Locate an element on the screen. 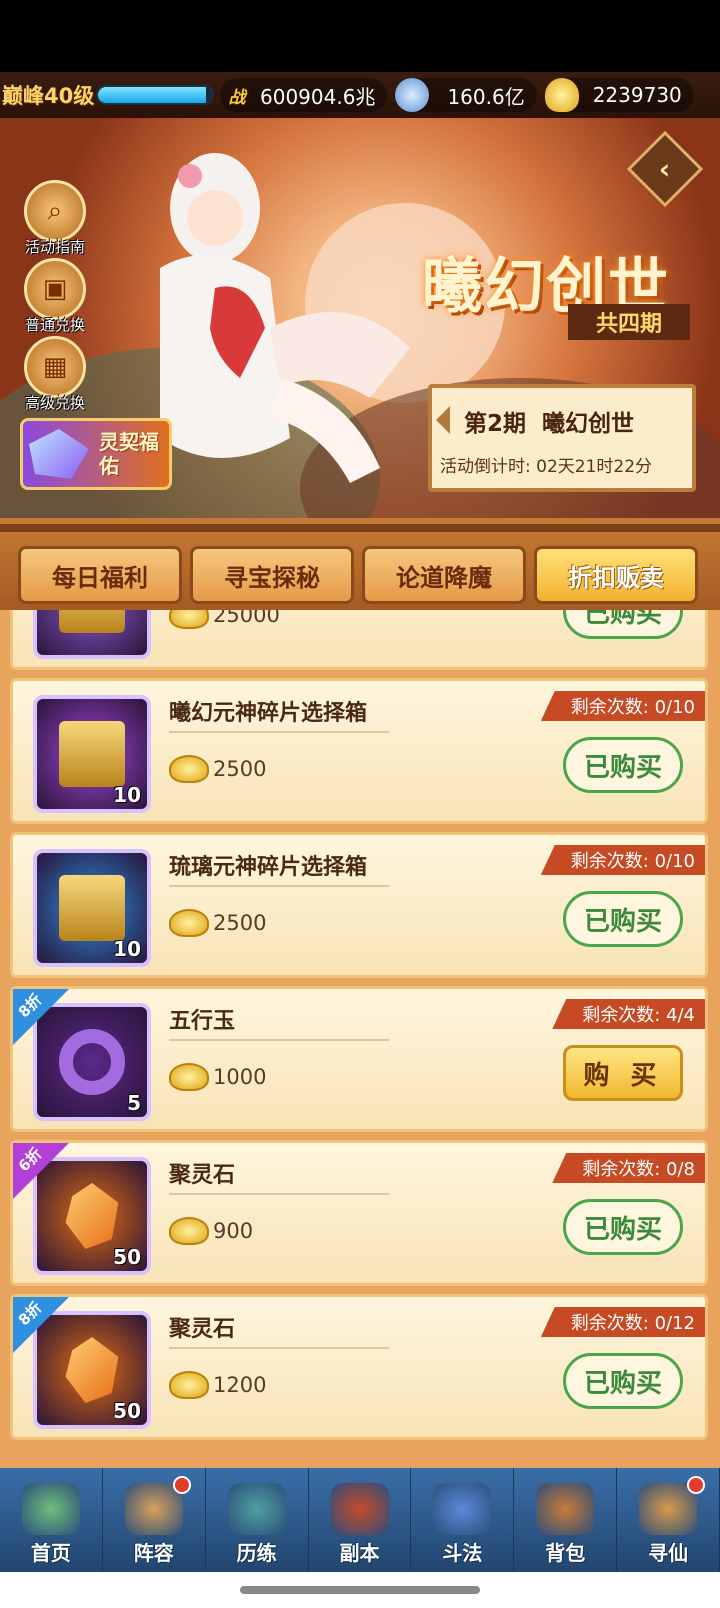  nav-label: 首页 is located at coordinates (50, 1553).